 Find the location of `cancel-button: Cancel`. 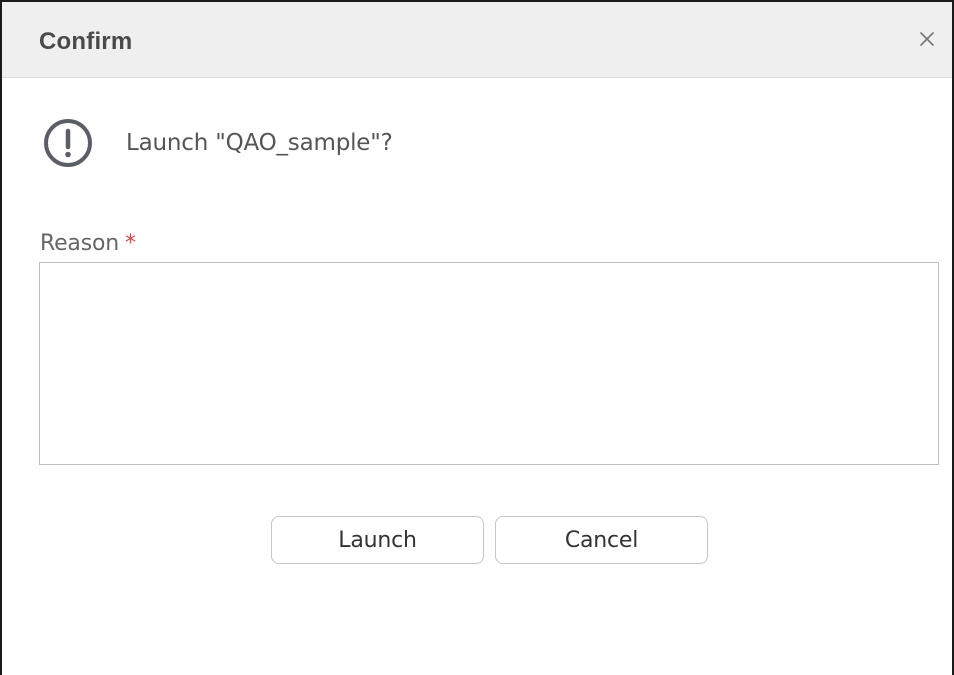

cancel-button: Cancel is located at coordinates (601, 540).